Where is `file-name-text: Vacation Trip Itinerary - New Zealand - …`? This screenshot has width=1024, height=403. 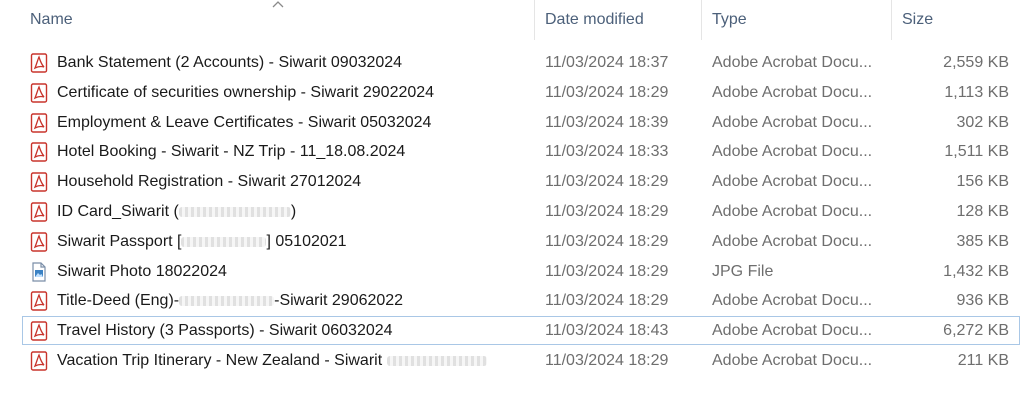 file-name-text: Vacation Trip Itinerary - New Zealand - … is located at coordinates (222, 360).